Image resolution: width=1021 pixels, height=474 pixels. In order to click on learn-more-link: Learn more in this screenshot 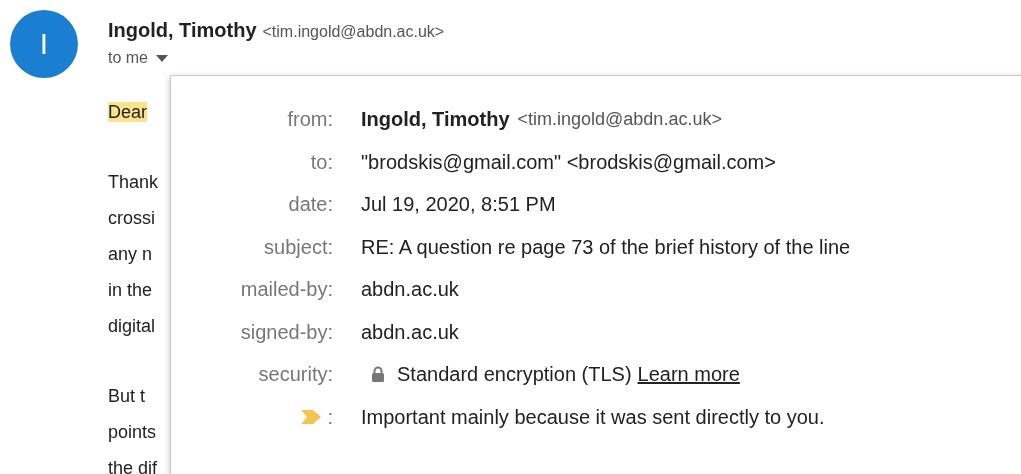, I will do `click(688, 374)`.